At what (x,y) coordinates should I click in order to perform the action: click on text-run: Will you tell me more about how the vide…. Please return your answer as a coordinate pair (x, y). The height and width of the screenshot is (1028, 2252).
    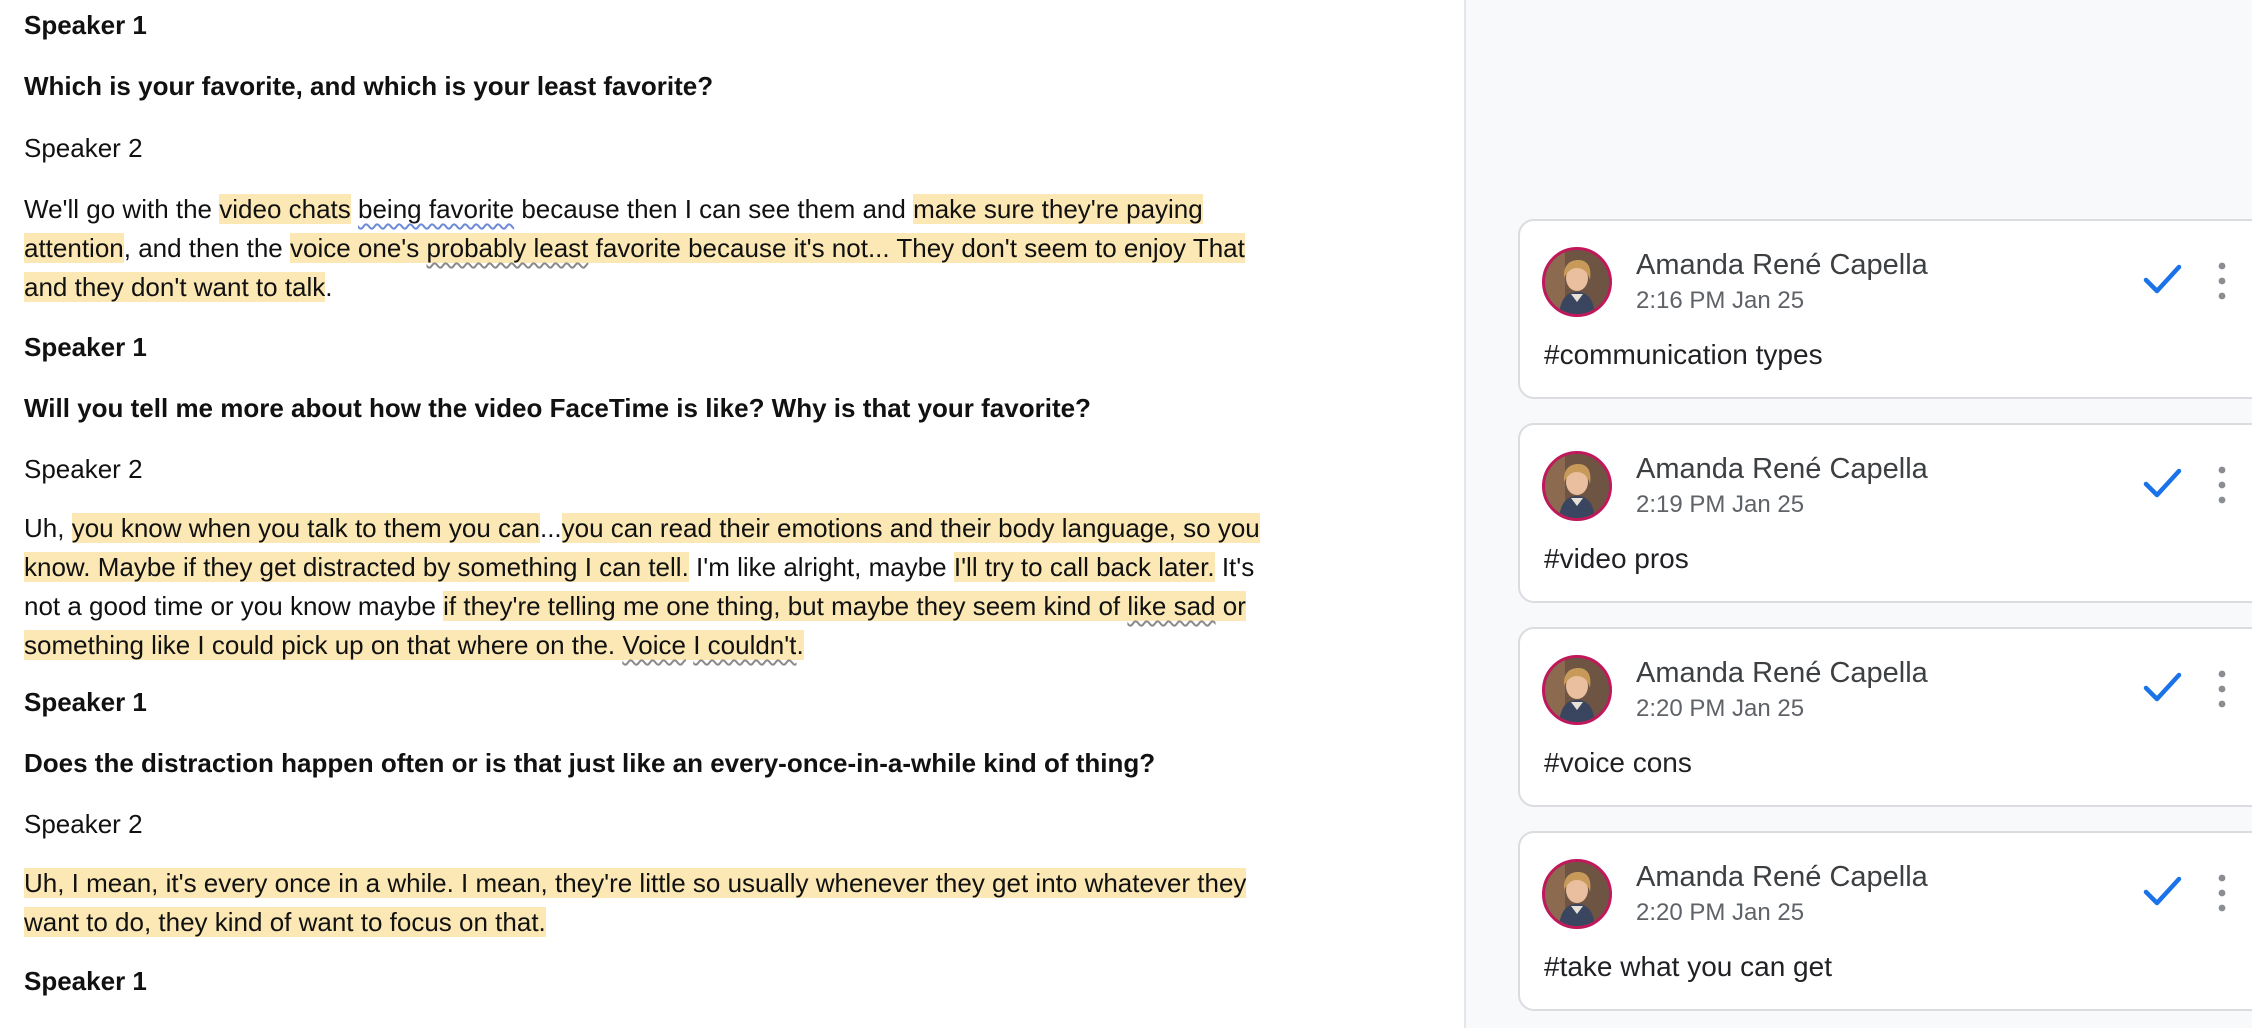
    Looking at the image, I should click on (557, 408).